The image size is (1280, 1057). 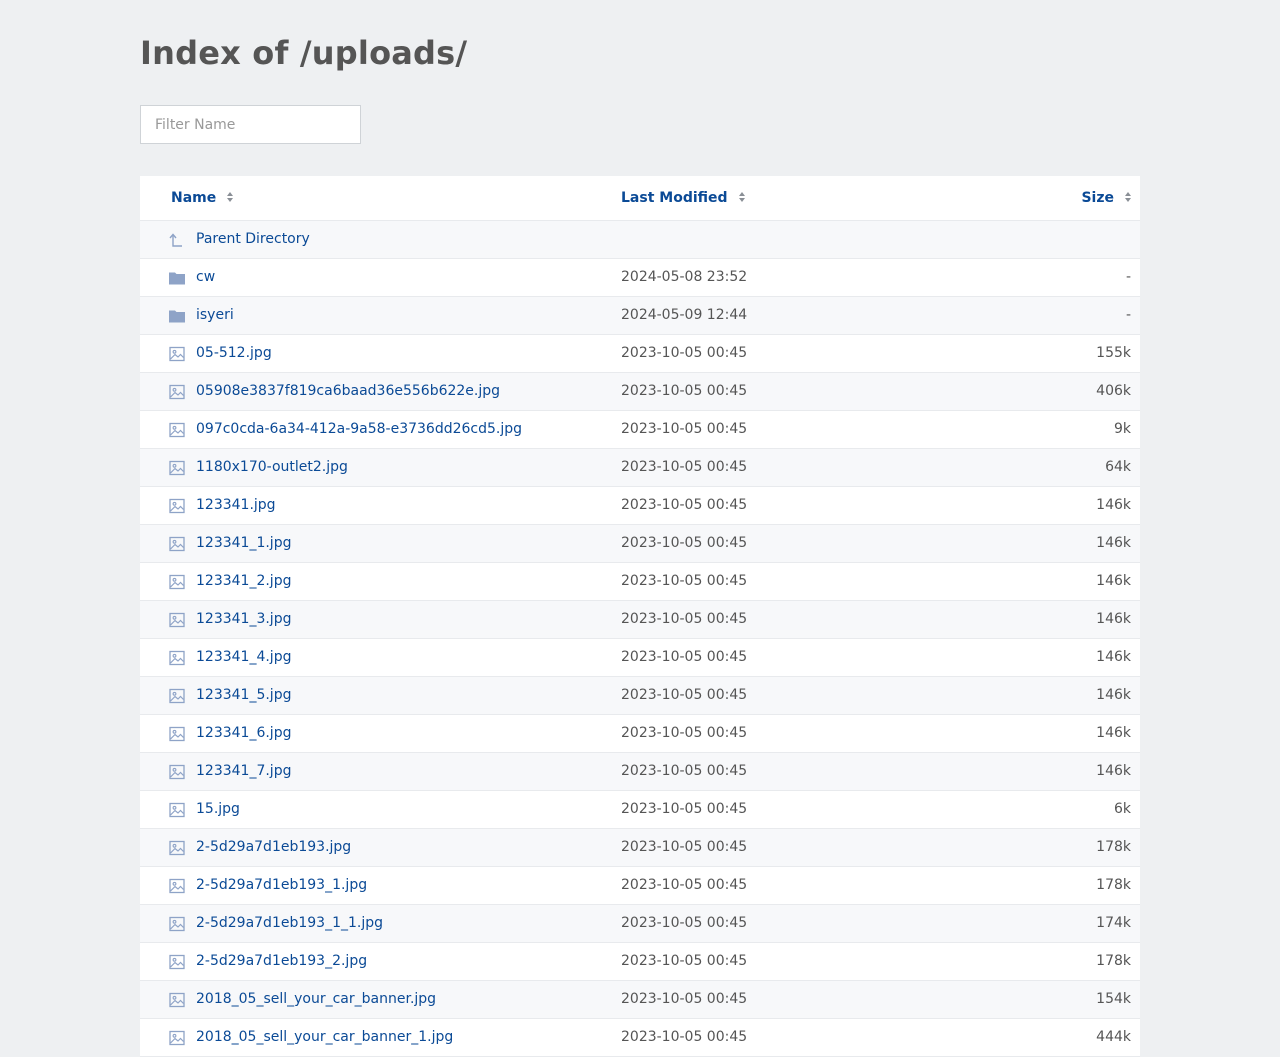 I want to click on folder-link: cw, so click(x=205, y=277).